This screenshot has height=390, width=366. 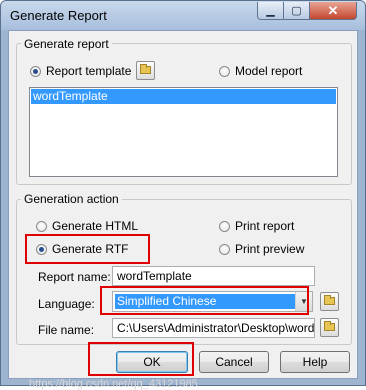 I want to click on maximize-icon: ▢, so click(x=296, y=11).